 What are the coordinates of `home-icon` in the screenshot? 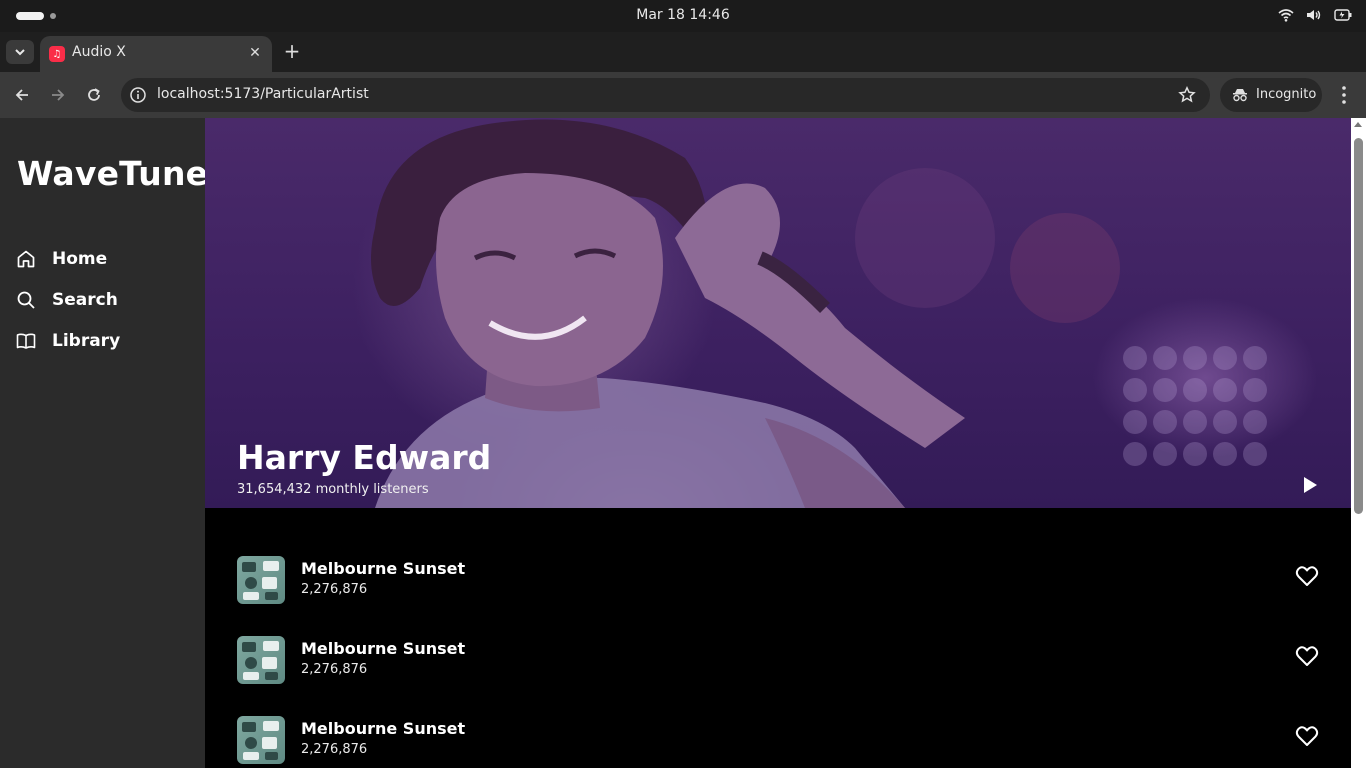 It's located at (26, 259).